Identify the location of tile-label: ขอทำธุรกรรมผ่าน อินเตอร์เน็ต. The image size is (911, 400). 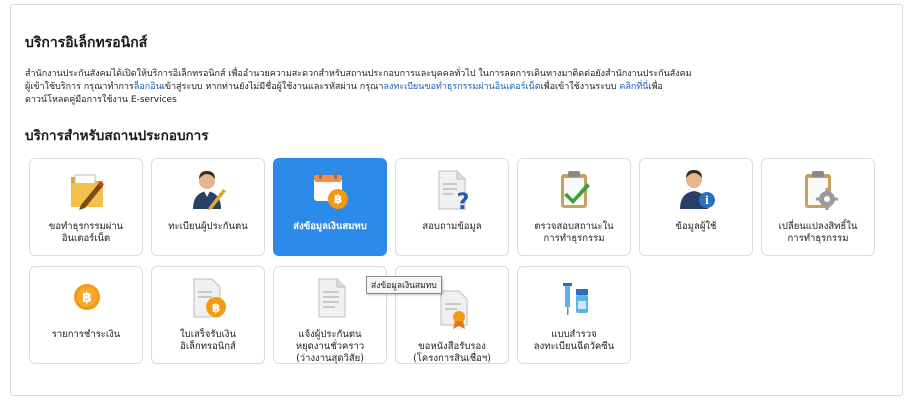
(86, 232).